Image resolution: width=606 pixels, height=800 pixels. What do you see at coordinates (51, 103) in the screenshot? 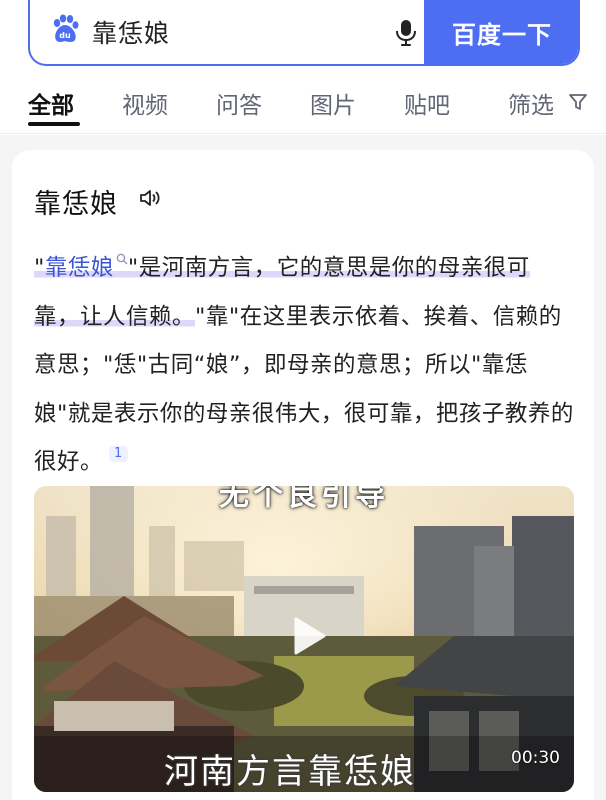
I see `tab-all: 全部` at bounding box center [51, 103].